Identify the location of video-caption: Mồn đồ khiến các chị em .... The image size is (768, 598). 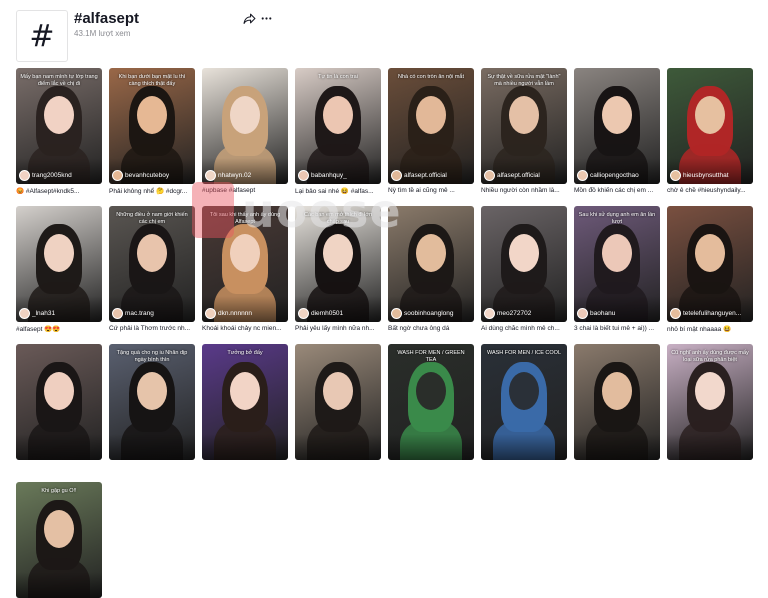
(617, 190).